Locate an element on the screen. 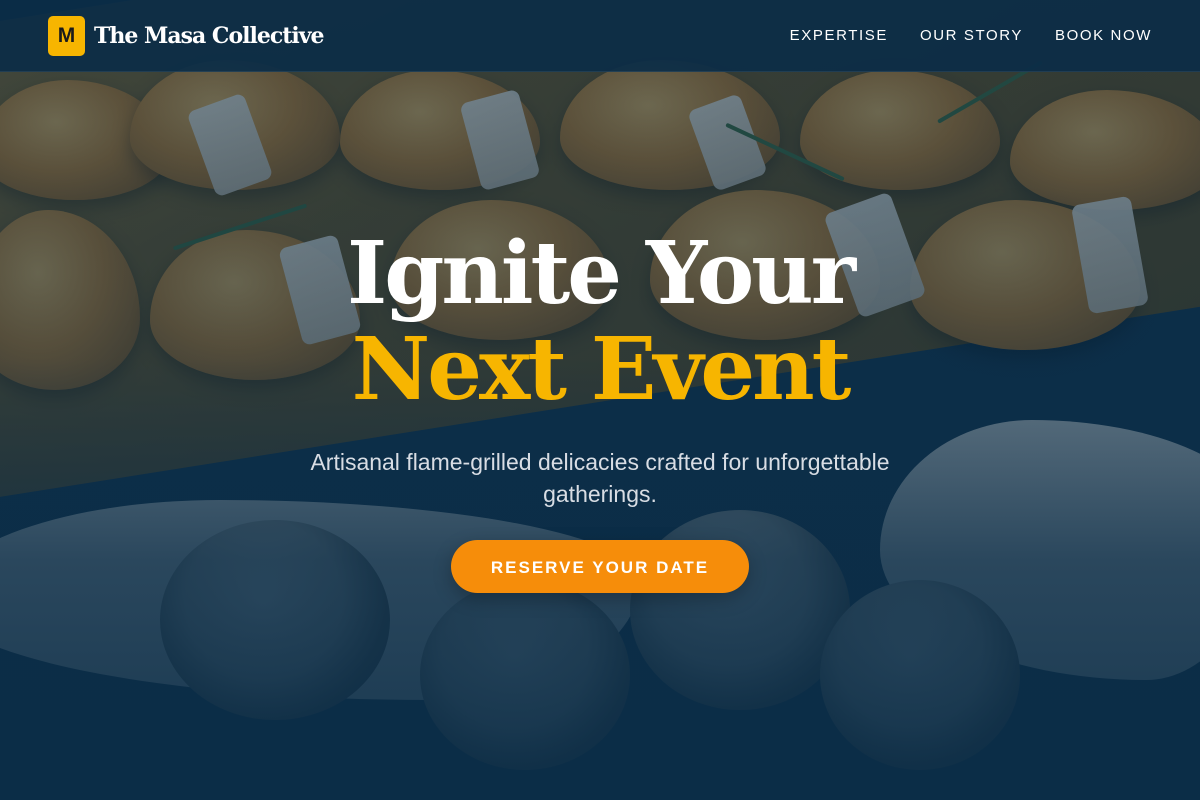 This screenshot has width=1200, height=800. main-nav: EXPERTISE OUR STORY BOOK NOW is located at coordinates (971, 35).